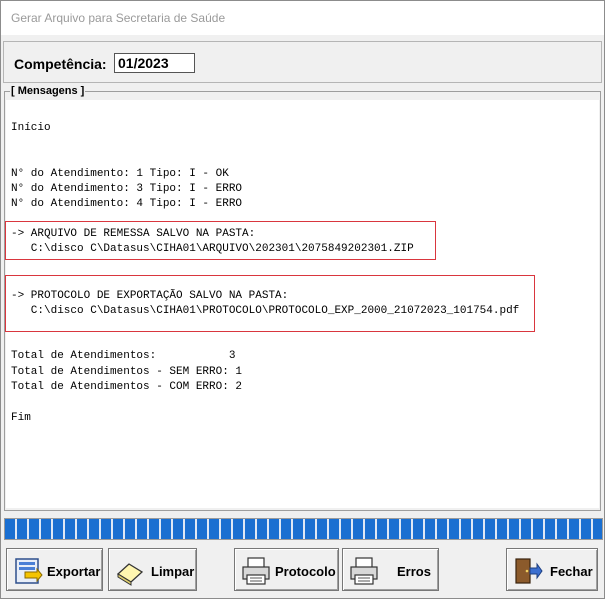  I want to click on message-line: Total de Atendimentos - COM ERRO: 2, so click(127, 387).